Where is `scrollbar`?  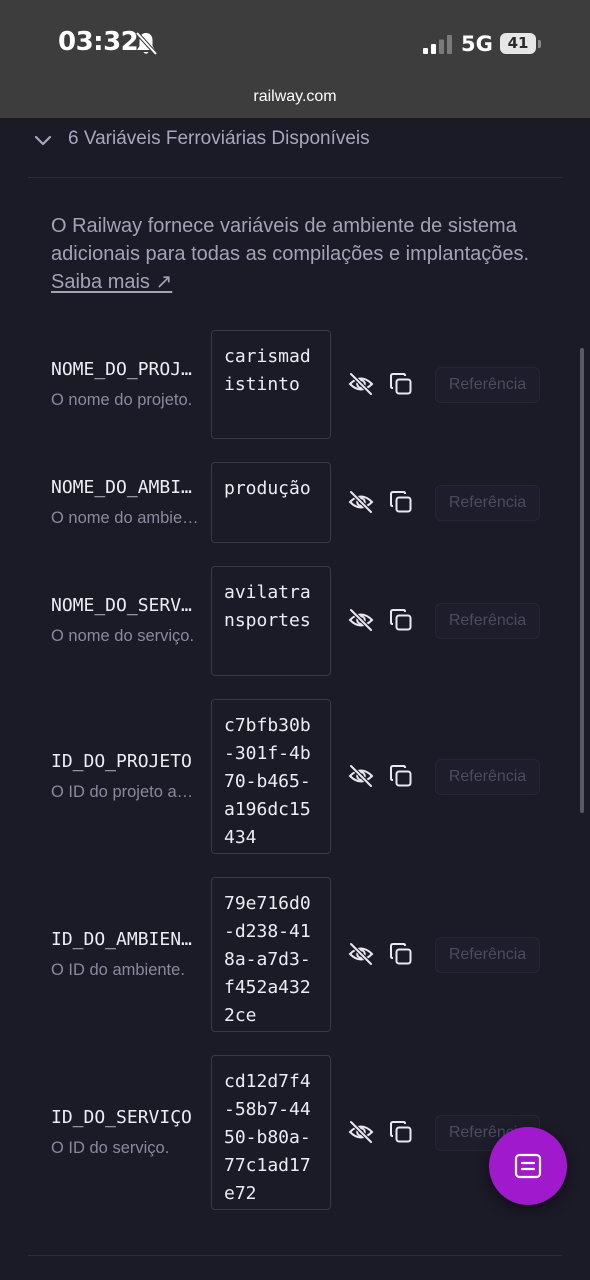 scrollbar is located at coordinates (582, 580).